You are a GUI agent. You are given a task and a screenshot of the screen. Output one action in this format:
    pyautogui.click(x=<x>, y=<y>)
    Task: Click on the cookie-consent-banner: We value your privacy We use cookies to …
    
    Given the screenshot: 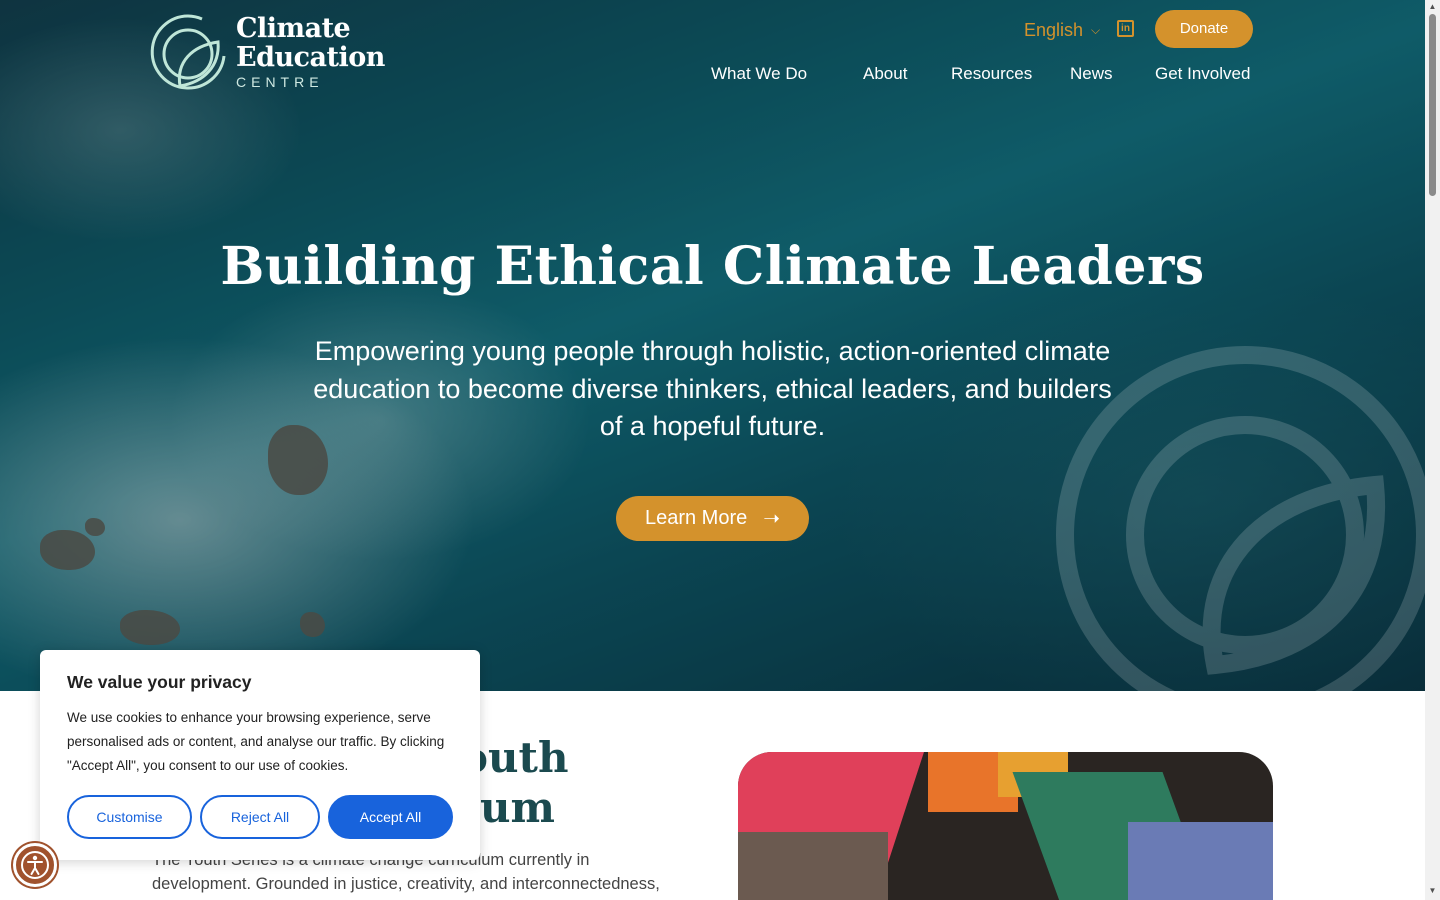 What is the action you would take?
    pyautogui.click(x=260, y=755)
    